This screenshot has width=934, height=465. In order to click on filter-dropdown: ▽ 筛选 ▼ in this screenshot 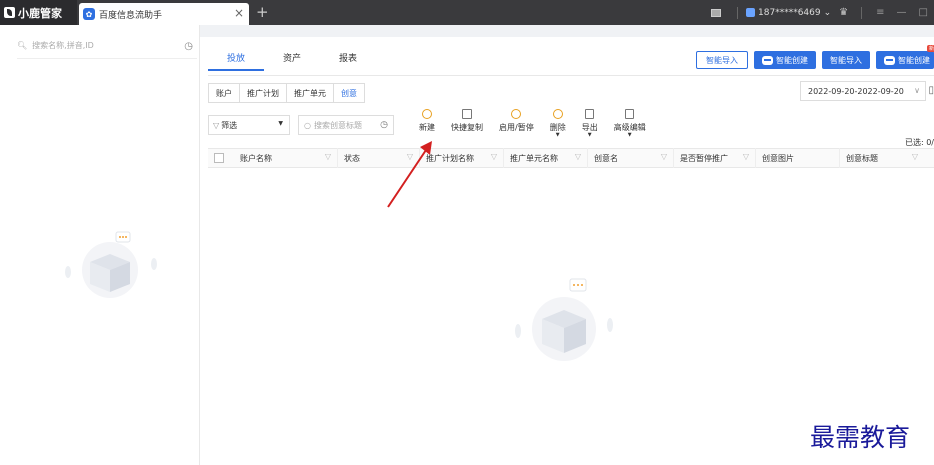, I will do `click(249, 125)`.